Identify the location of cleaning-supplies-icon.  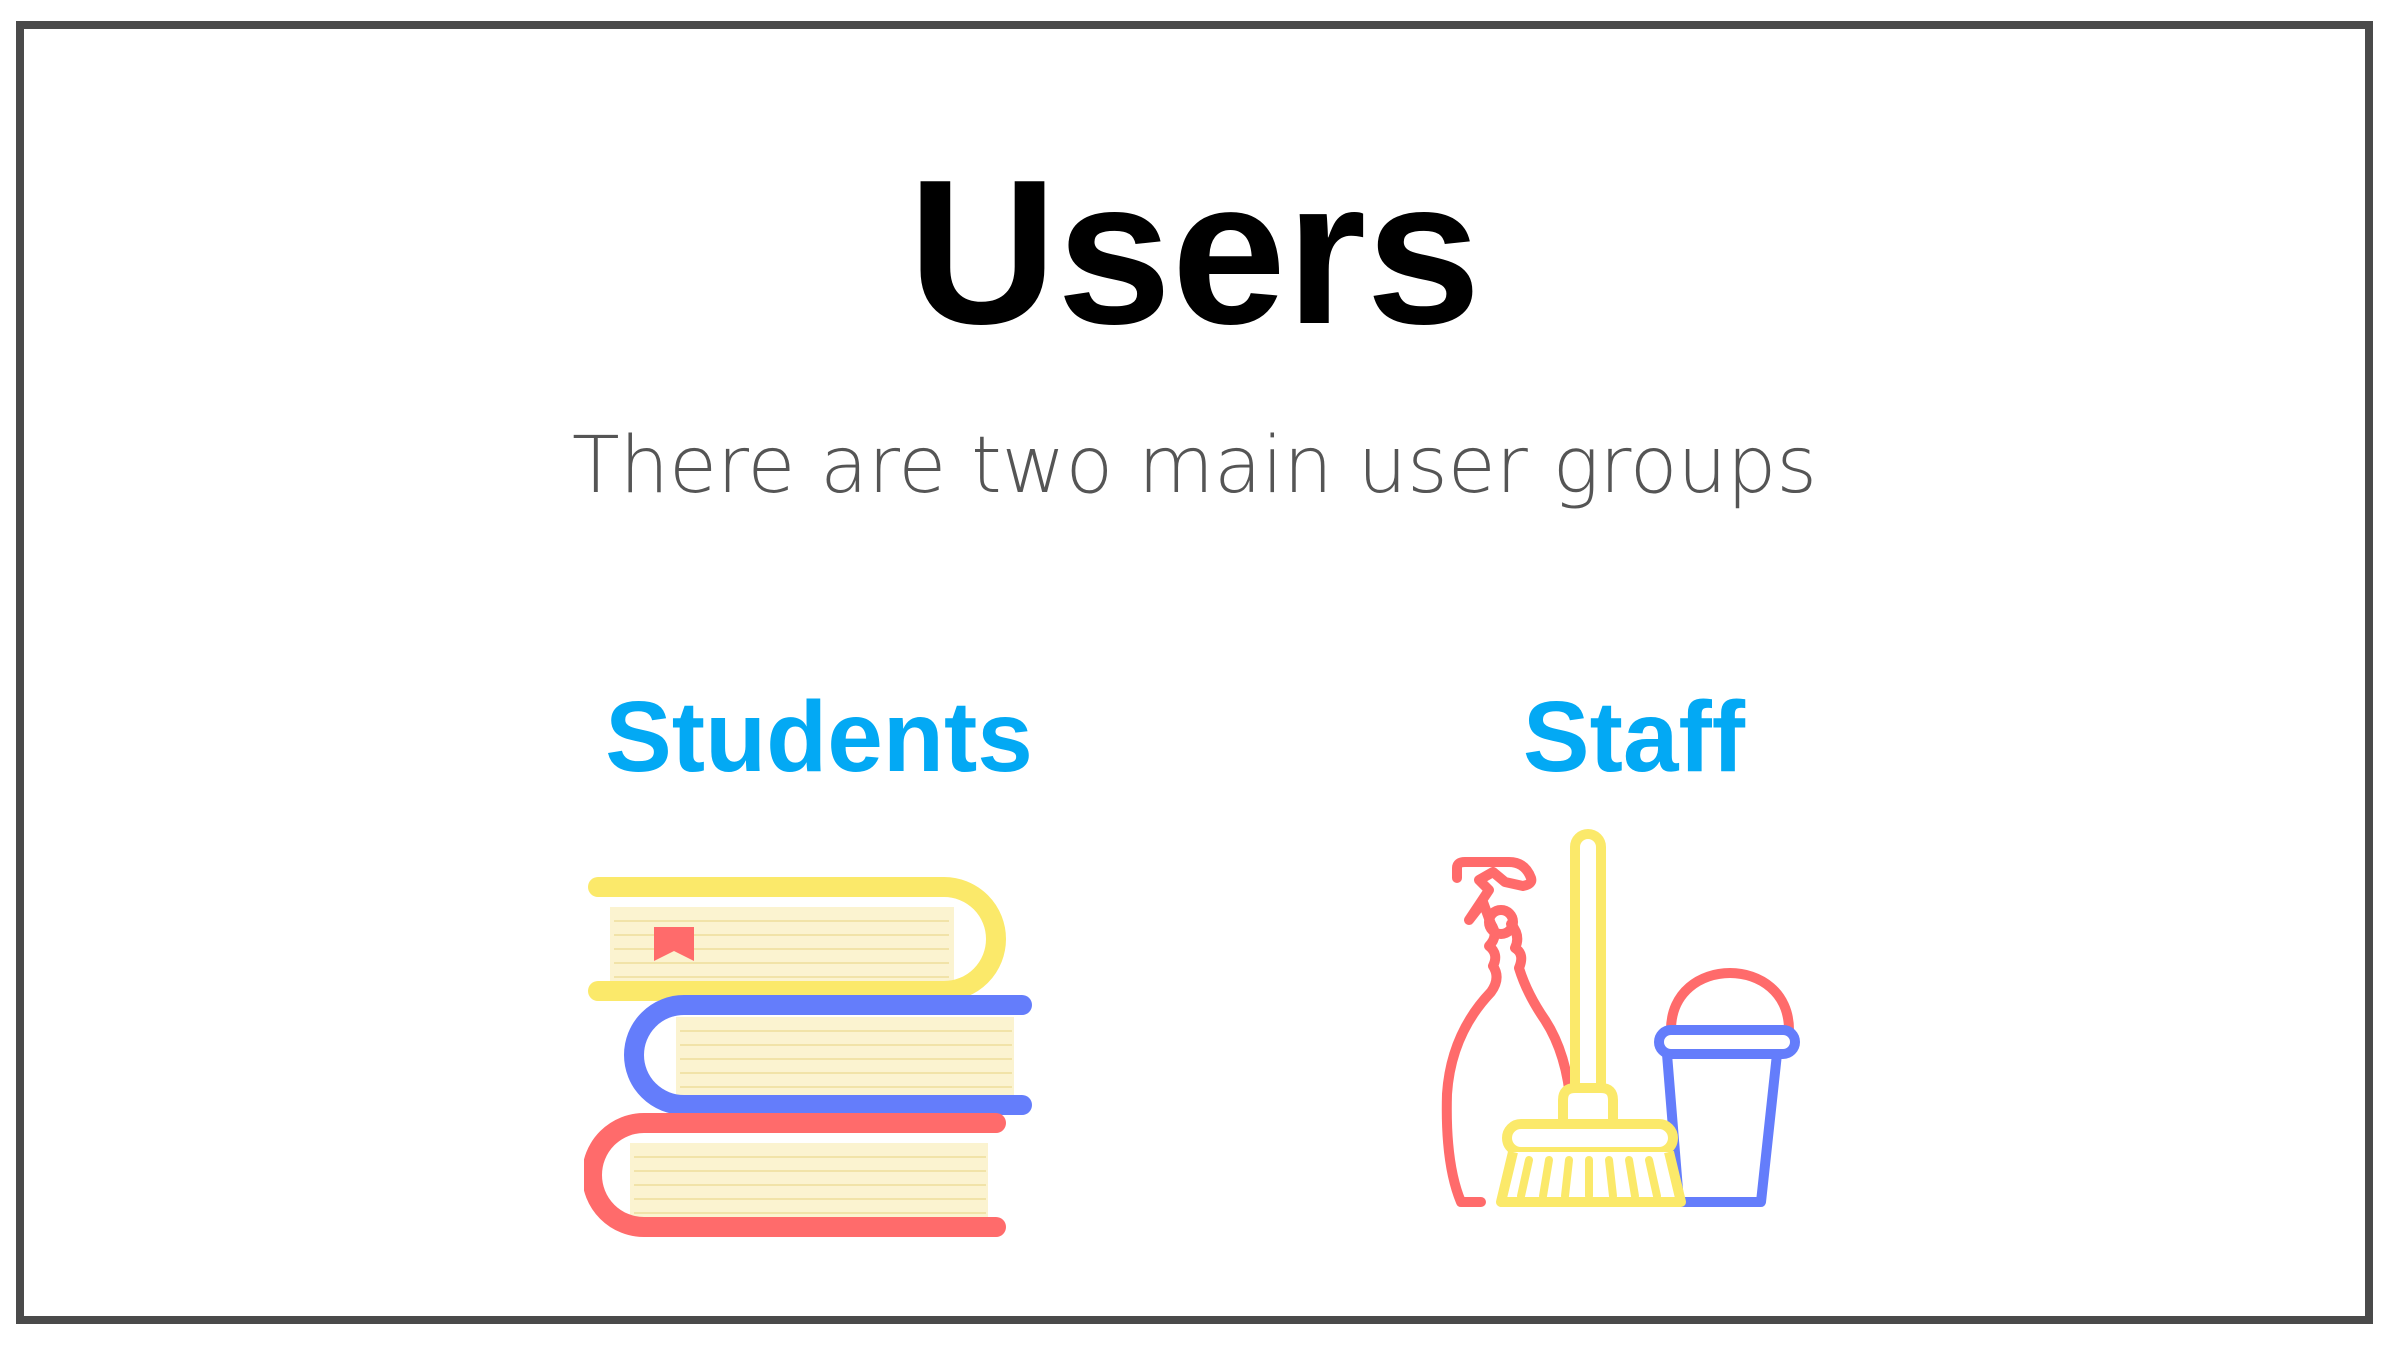
(1620, 1018).